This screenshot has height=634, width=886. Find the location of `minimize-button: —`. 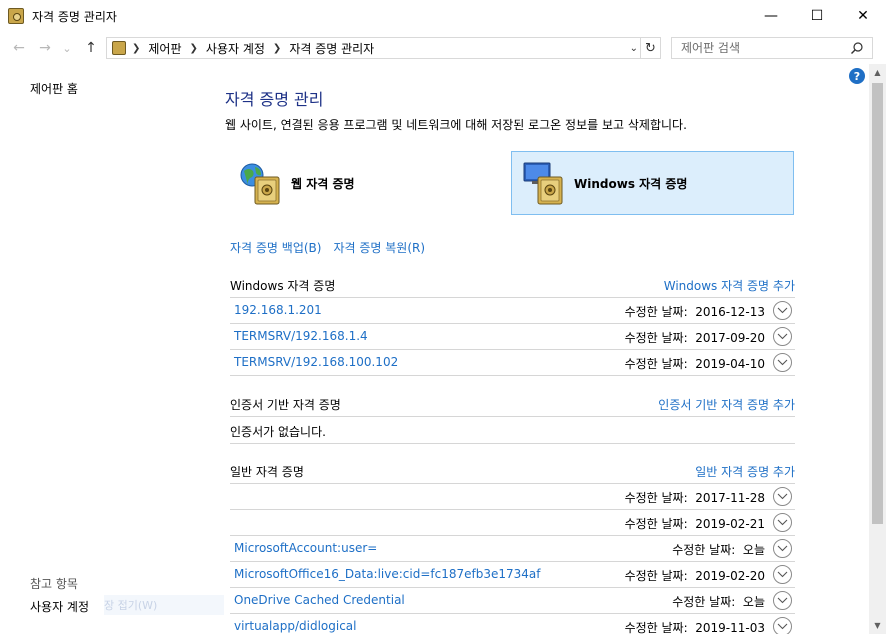

minimize-button: — is located at coordinates (771, 16).